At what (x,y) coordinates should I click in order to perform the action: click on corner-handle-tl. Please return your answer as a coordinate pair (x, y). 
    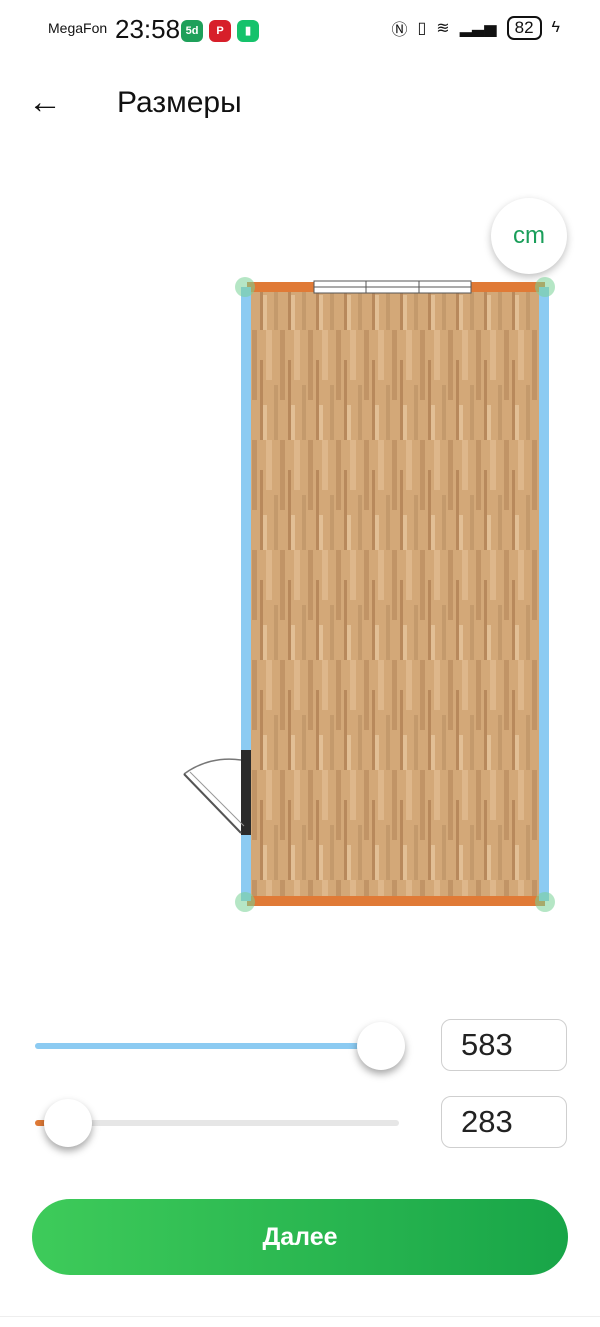
    Looking at the image, I should click on (245, 287).